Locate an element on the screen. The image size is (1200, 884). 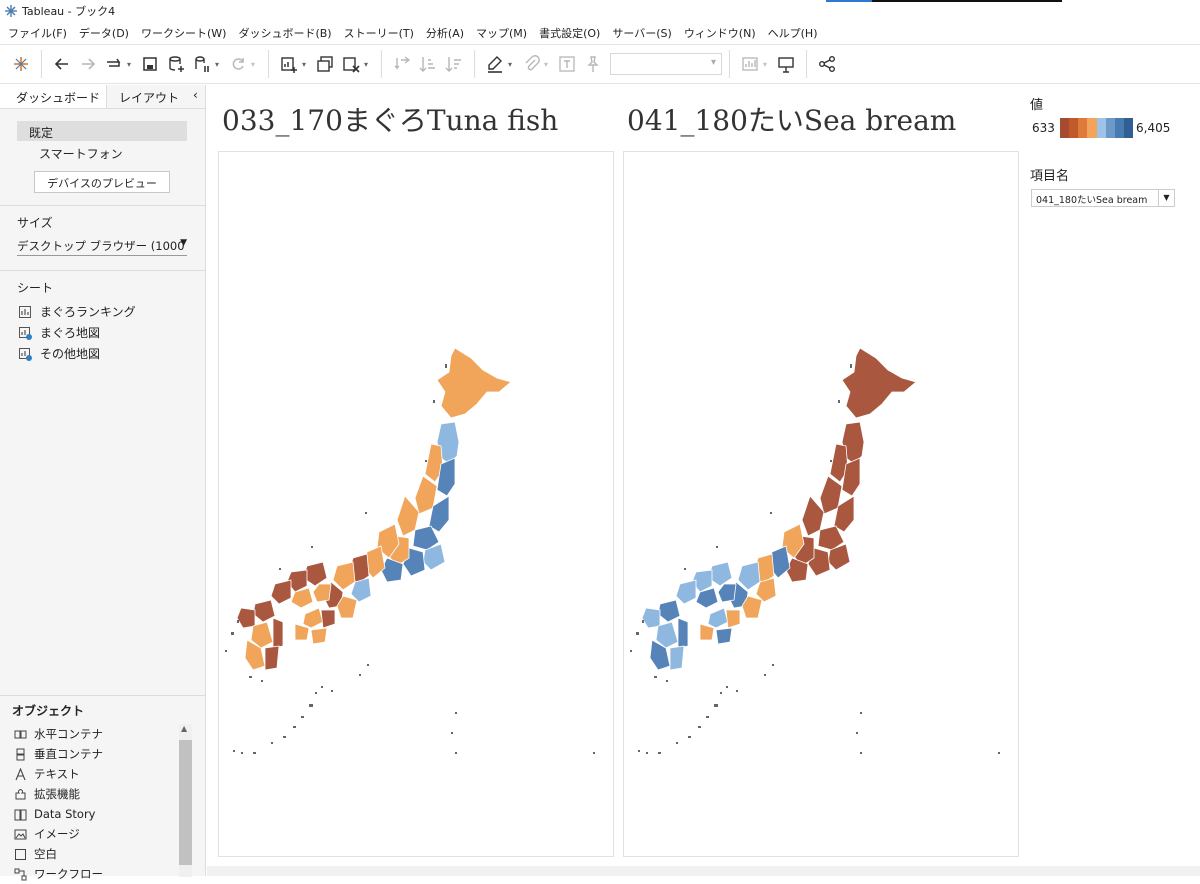
sheet-item-label: その他地図 is located at coordinates (70, 354).